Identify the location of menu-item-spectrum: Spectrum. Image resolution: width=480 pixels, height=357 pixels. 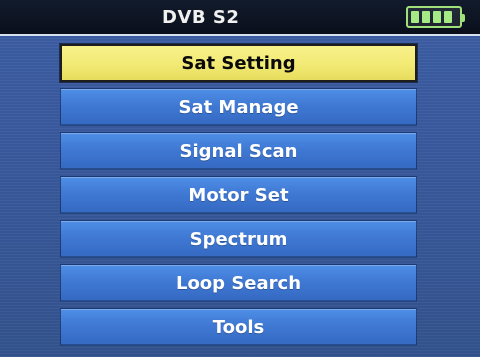
(238, 239).